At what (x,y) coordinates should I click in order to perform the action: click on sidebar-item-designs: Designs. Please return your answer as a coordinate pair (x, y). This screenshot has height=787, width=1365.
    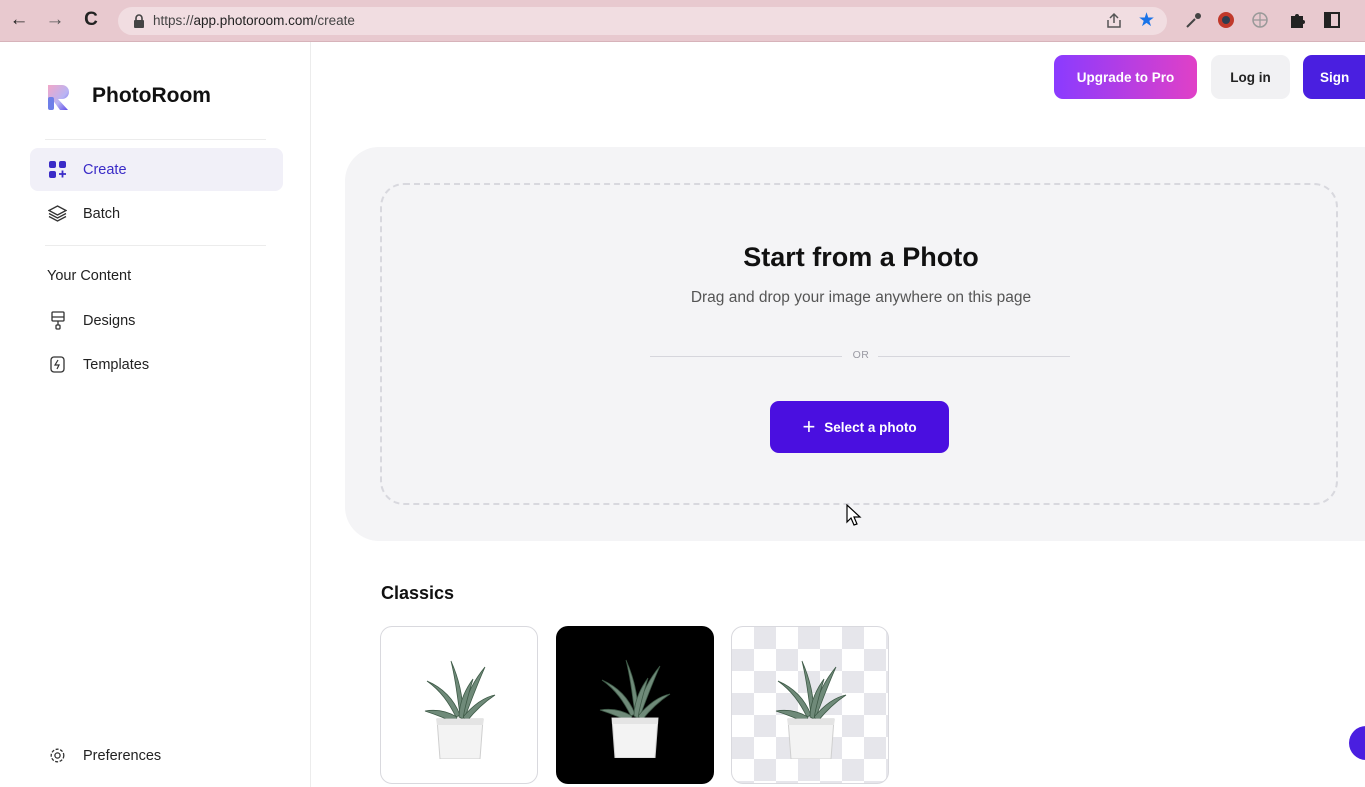
    Looking at the image, I should click on (156, 320).